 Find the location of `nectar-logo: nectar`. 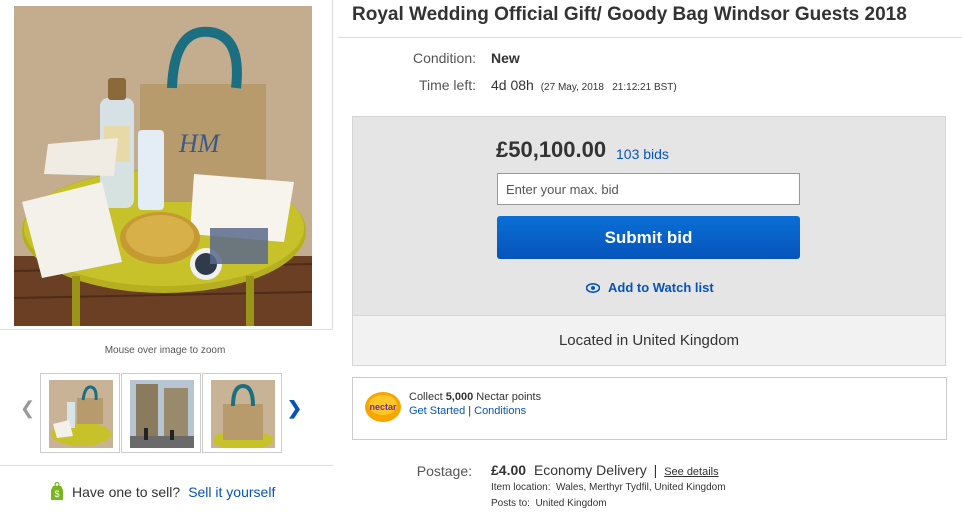

nectar-logo: nectar is located at coordinates (383, 407).